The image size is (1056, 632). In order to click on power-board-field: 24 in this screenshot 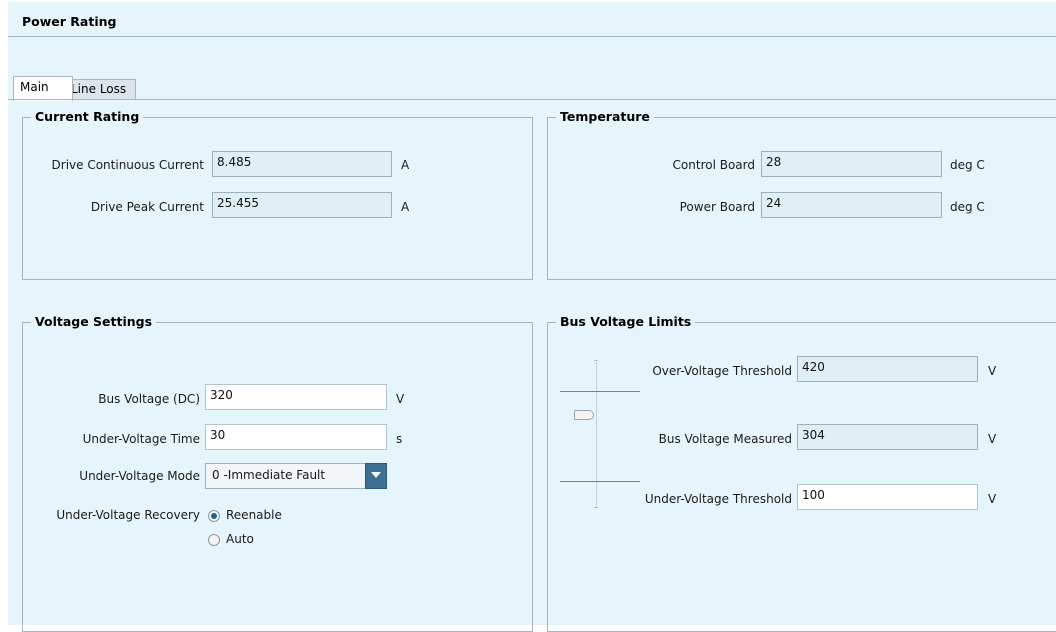, I will do `click(851, 205)`.